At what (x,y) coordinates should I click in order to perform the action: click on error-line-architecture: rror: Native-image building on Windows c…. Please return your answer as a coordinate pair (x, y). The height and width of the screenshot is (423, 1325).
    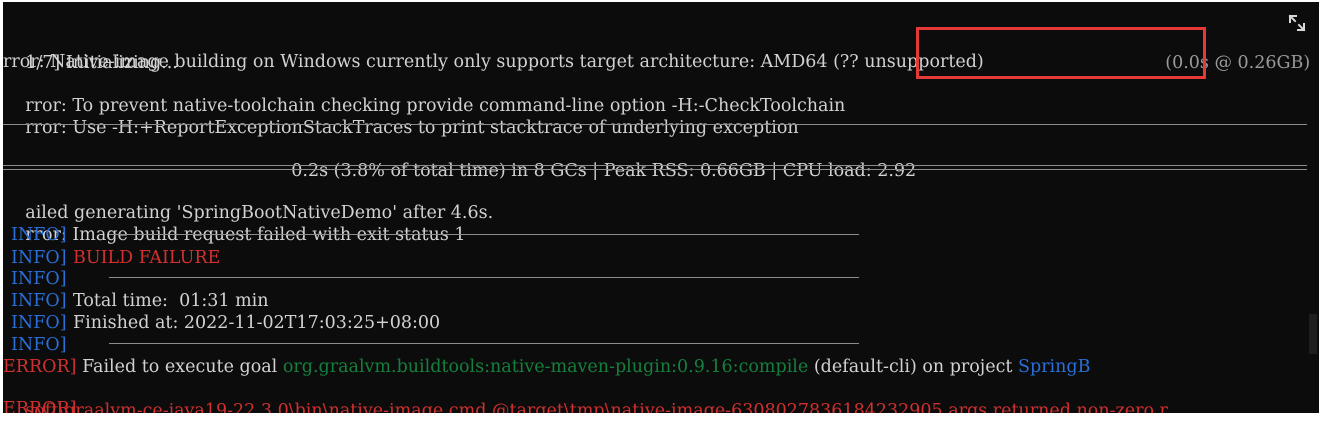
    Looking at the image, I should click on (493, 62).